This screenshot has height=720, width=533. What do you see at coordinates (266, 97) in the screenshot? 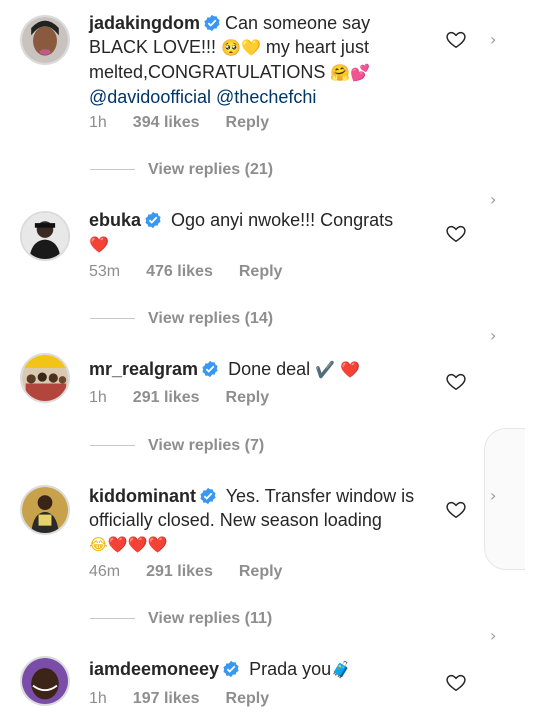
I see `mention-thechefchi: @thechefchi` at bounding box center [266, 97].